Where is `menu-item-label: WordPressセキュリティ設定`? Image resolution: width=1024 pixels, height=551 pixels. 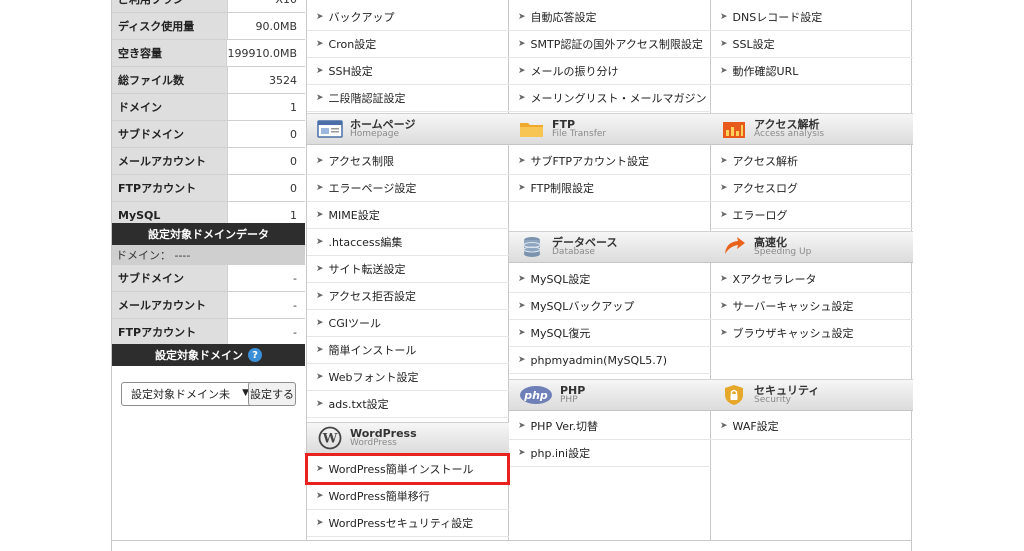
menu-item-label: WordPressセキュリティ設定 is located at coordinates (401, 523).